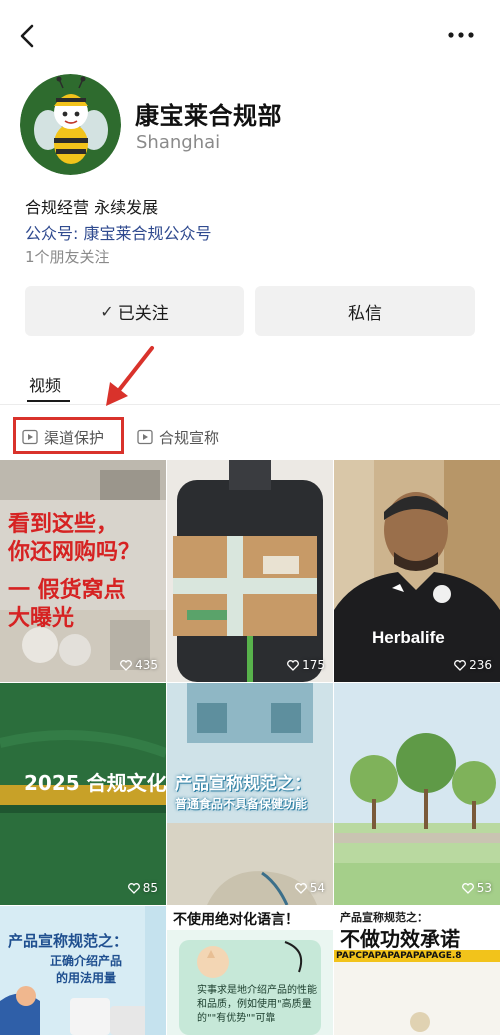 The width and height of the screenshot is (500, 1035). I want to click on video-thumbnail: 产品宣称规范之： 不做功效承诺 PAPCPAPAPAPAPAPAGE.8, so click(417, 970).